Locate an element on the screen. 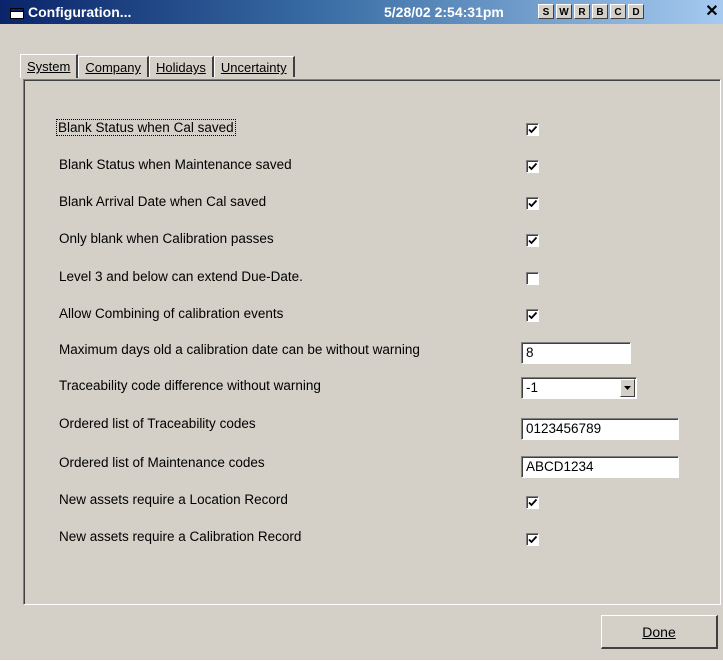  label-require-calibration: New assets require a Calibration Record is located at coordinates (180, 536).